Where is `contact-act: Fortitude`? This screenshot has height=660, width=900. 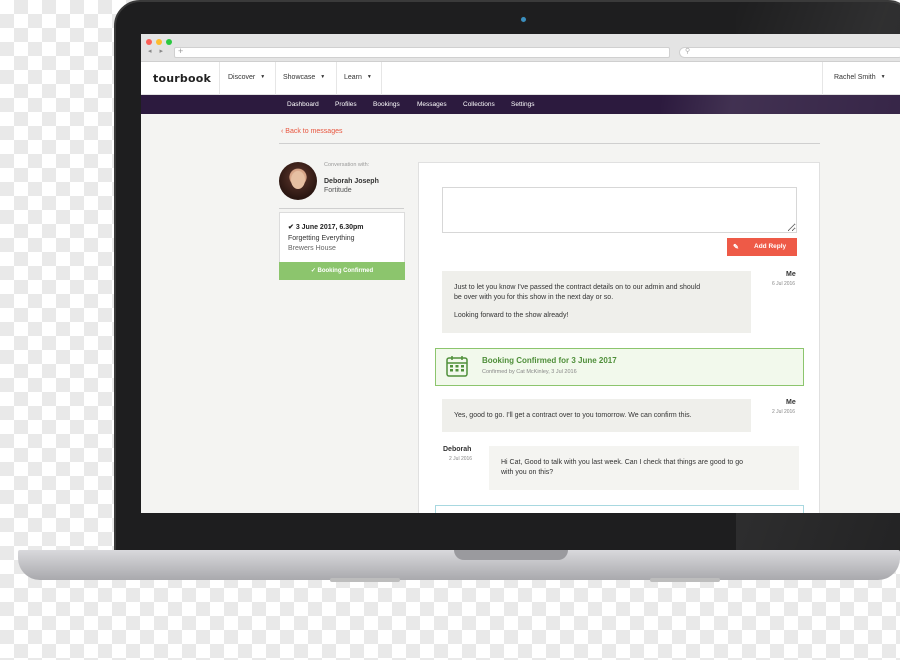 contact-act: Fortitude is located at coordinates (338, 190).